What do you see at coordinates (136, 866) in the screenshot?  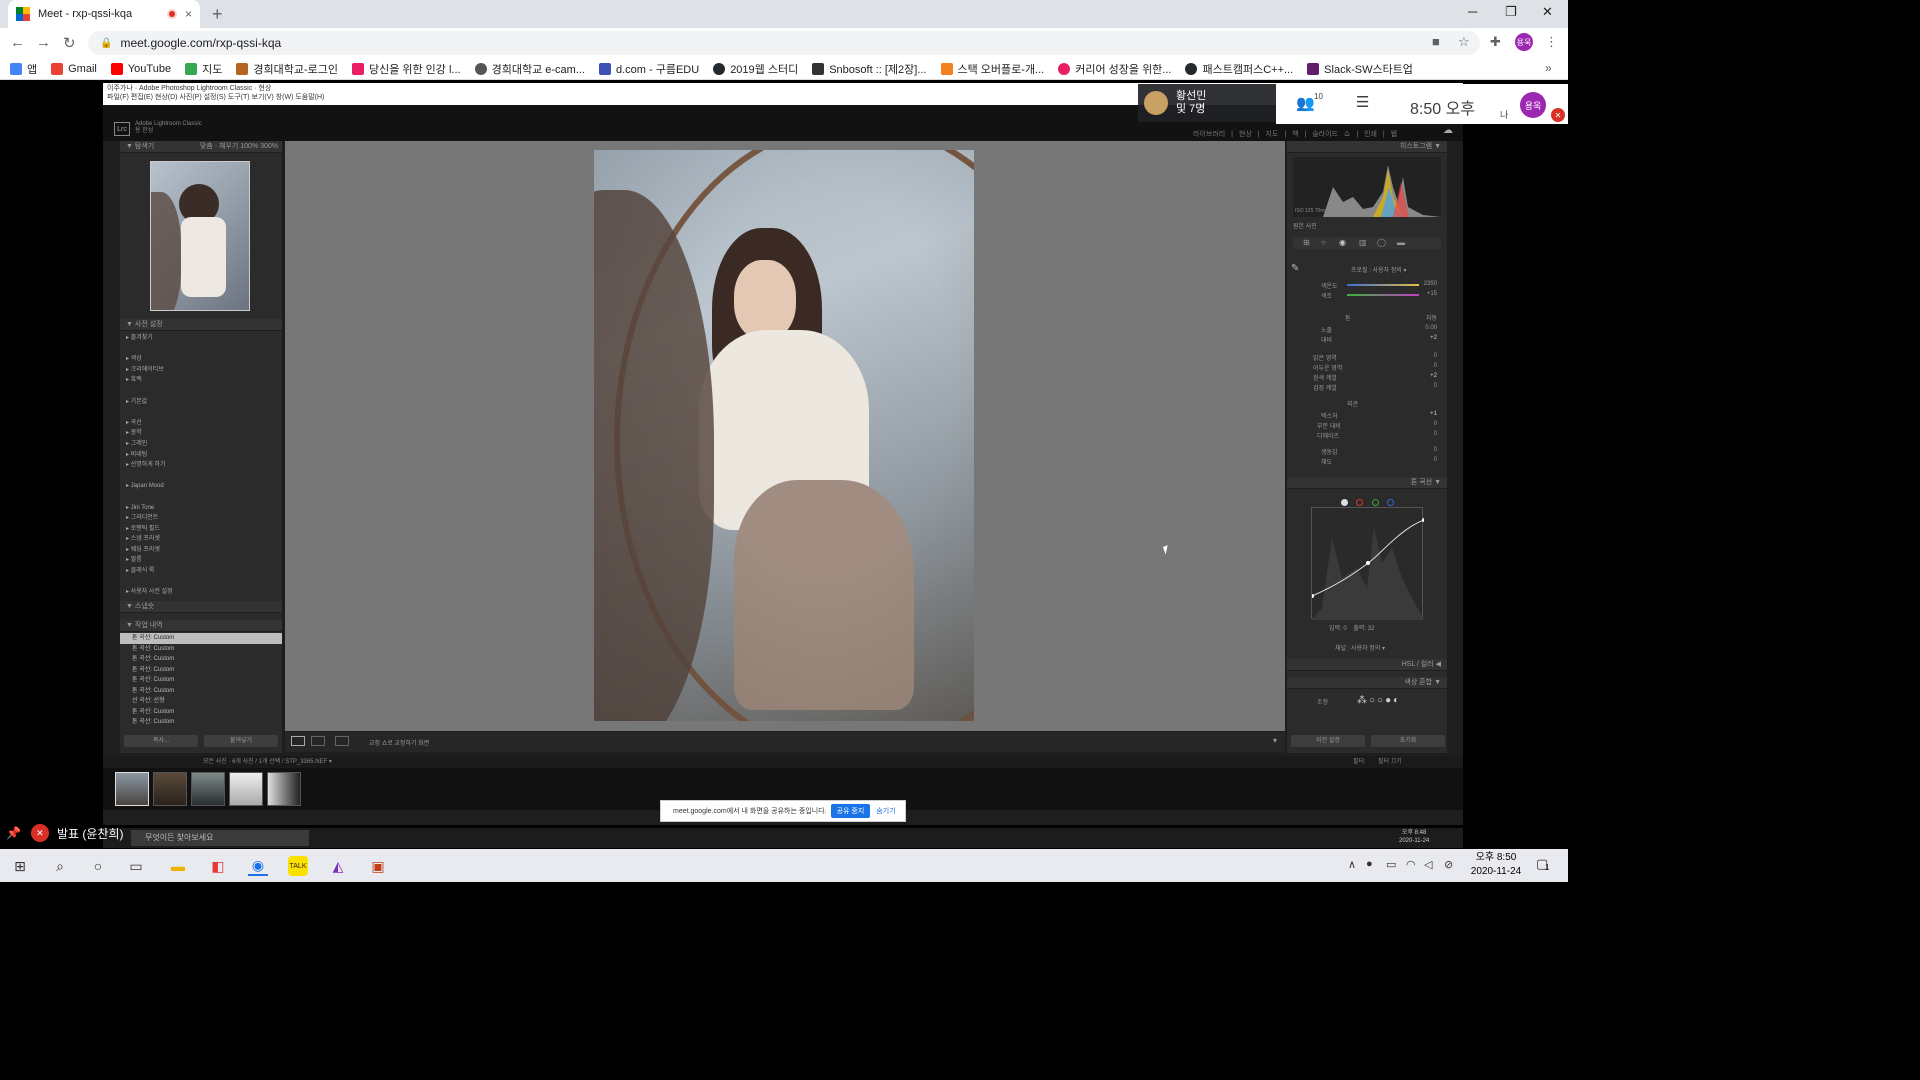 I see `task-view-icon: ▭` at bounding box center [136, 866].